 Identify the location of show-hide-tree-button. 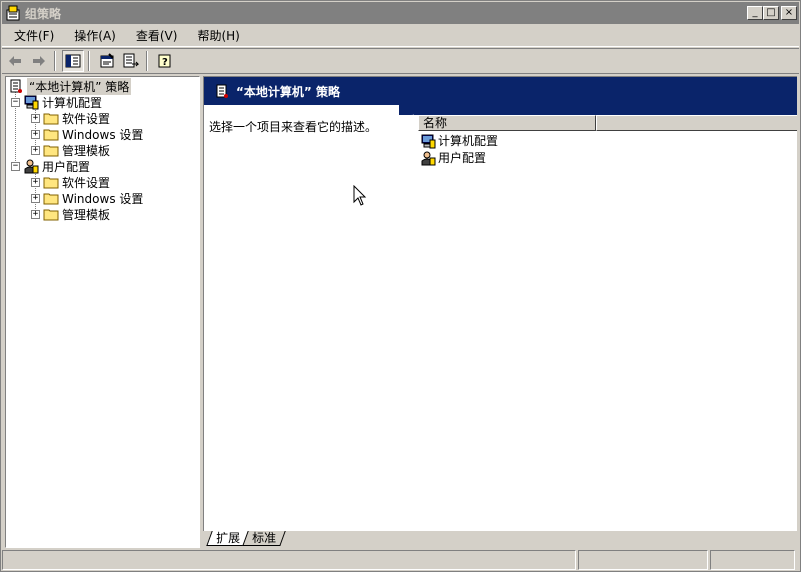
(73, 61).